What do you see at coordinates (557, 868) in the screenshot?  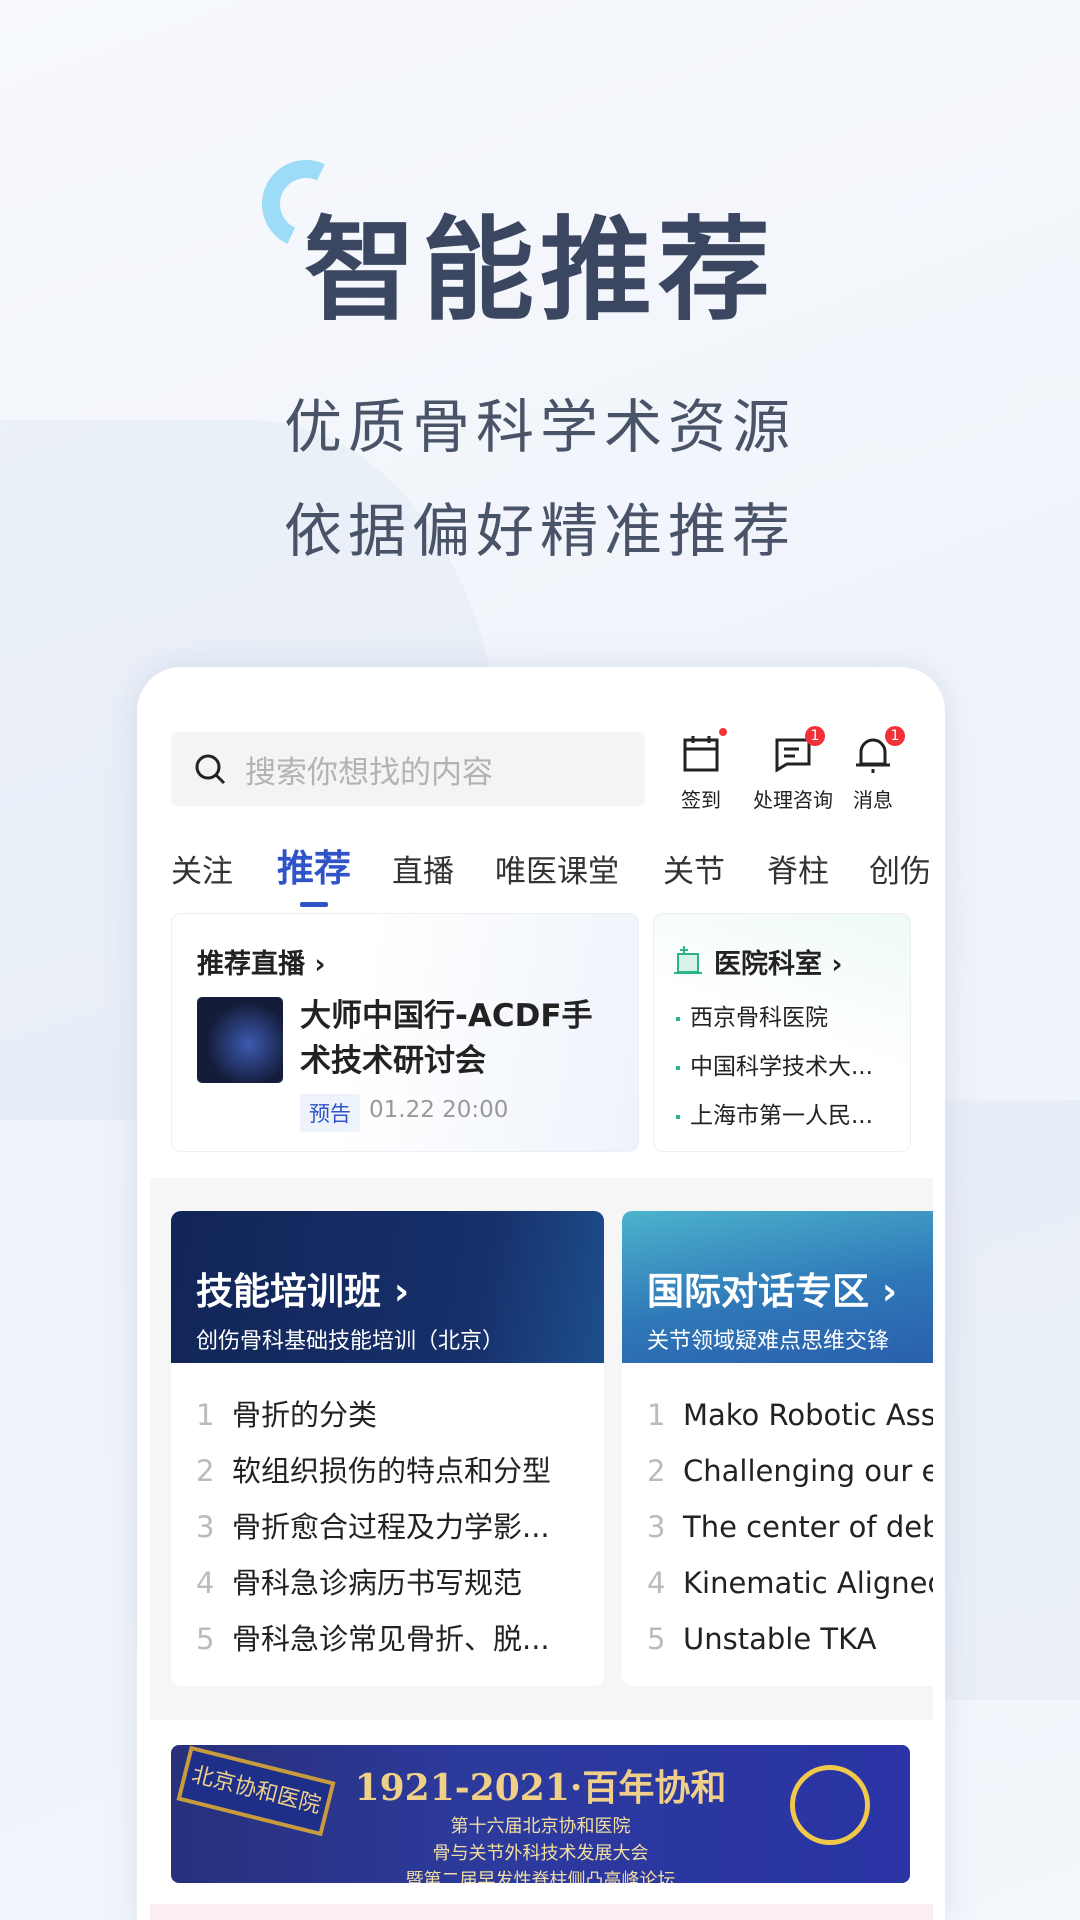 I see `tab-course: 唯医课堂` at bounding box center [557, 868].